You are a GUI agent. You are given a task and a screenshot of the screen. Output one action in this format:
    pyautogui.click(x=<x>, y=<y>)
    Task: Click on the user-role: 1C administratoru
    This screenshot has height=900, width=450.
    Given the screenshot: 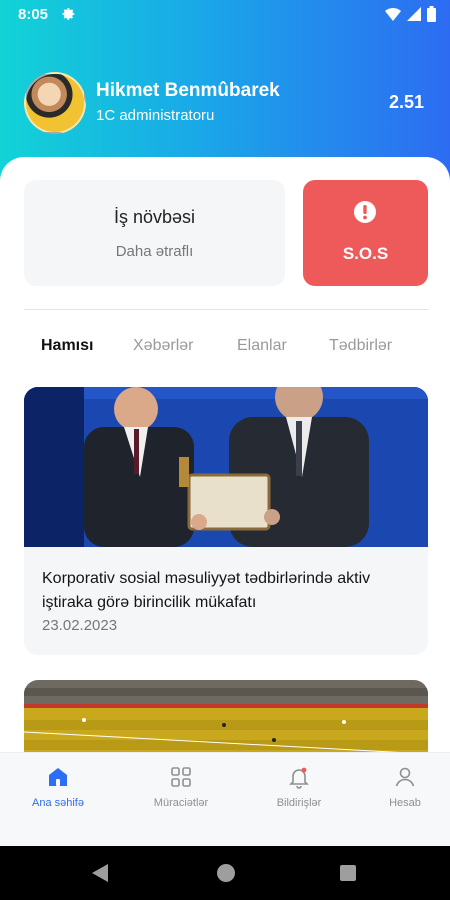 What is the action you would take?
    pyautogui.click(x=155, y=115)
    